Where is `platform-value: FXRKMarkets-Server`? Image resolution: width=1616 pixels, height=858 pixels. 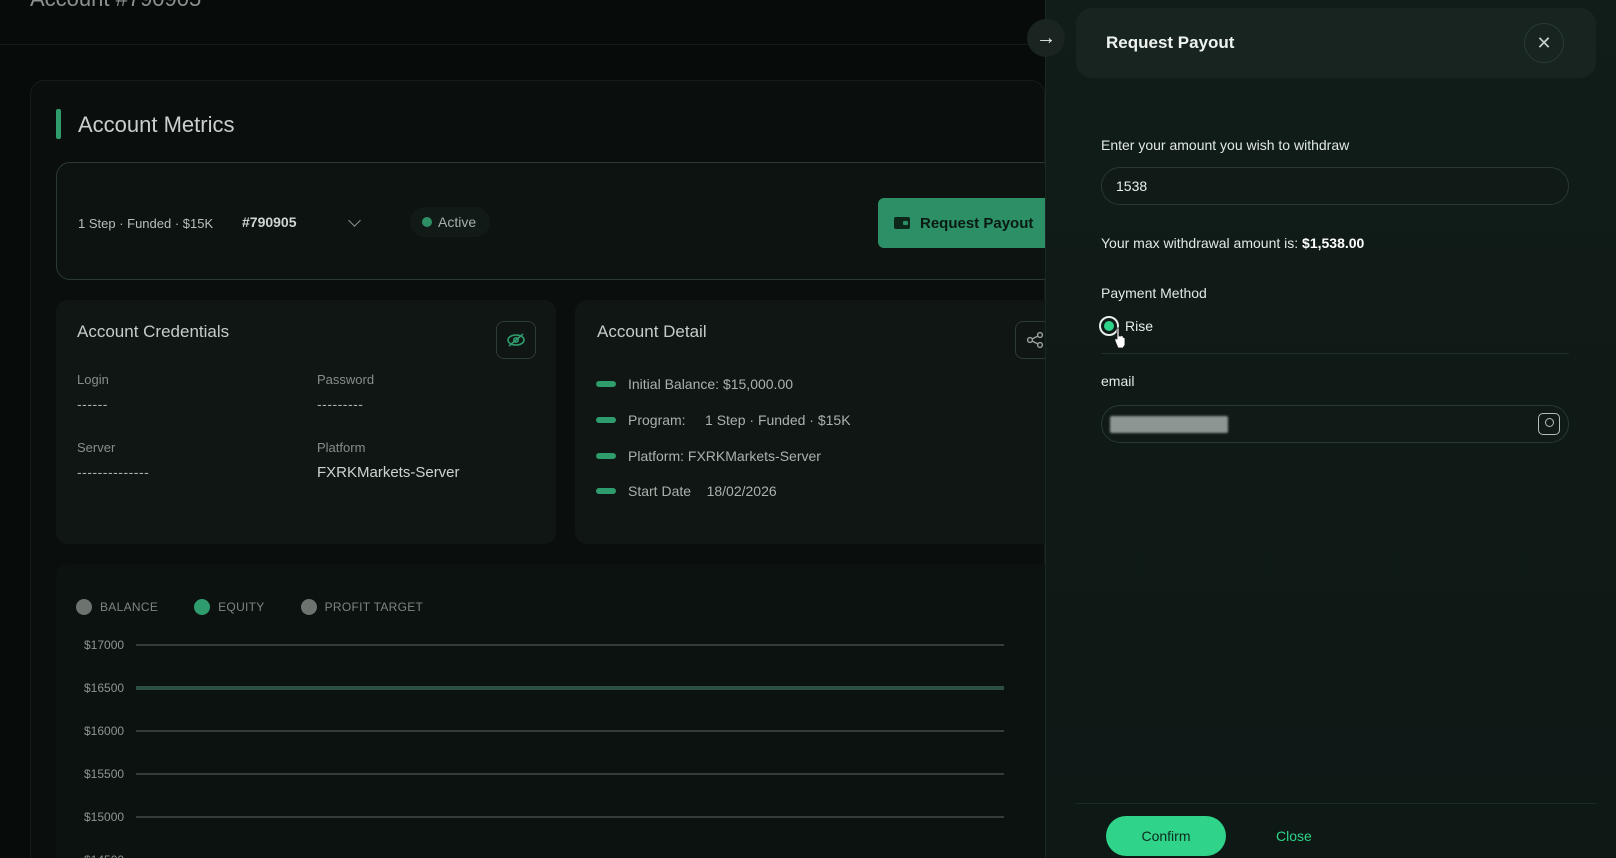 platform-value: FXRKMarkets-Server is located at coordinates (388, 472).